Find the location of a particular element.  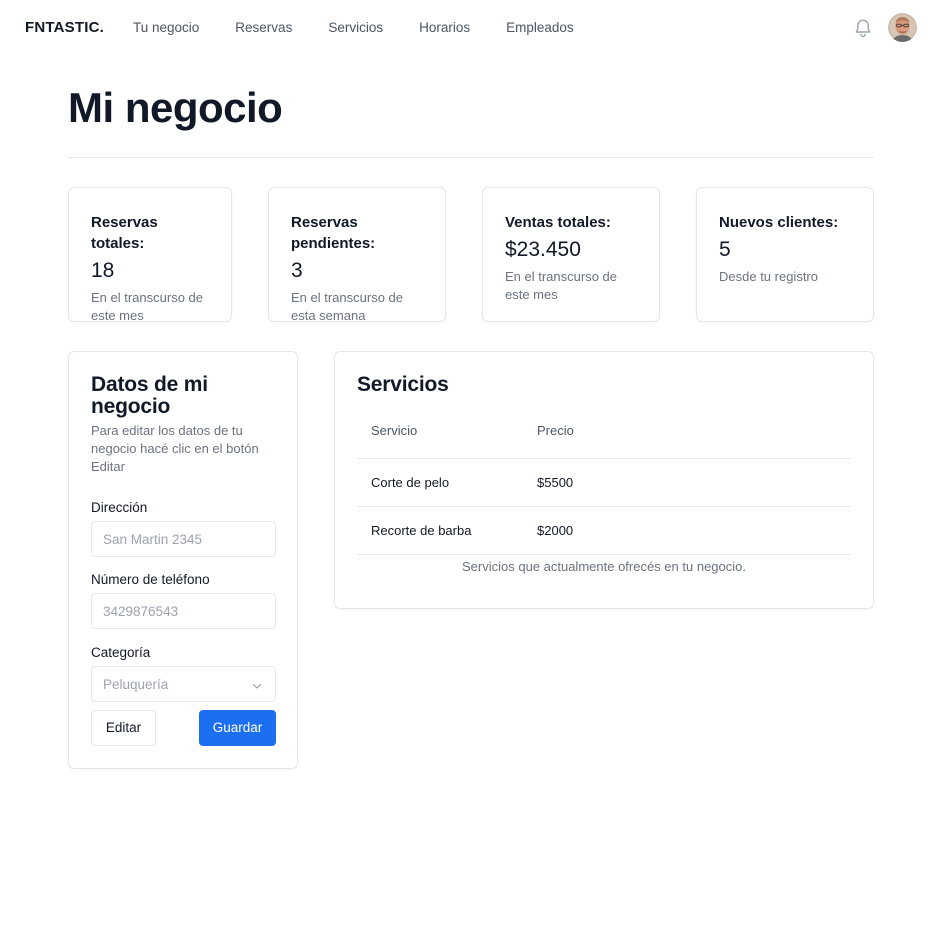

stat-card-new-clients: Nuevos clientes: 5 Desde tu registro is located at coordinates (785, 254).